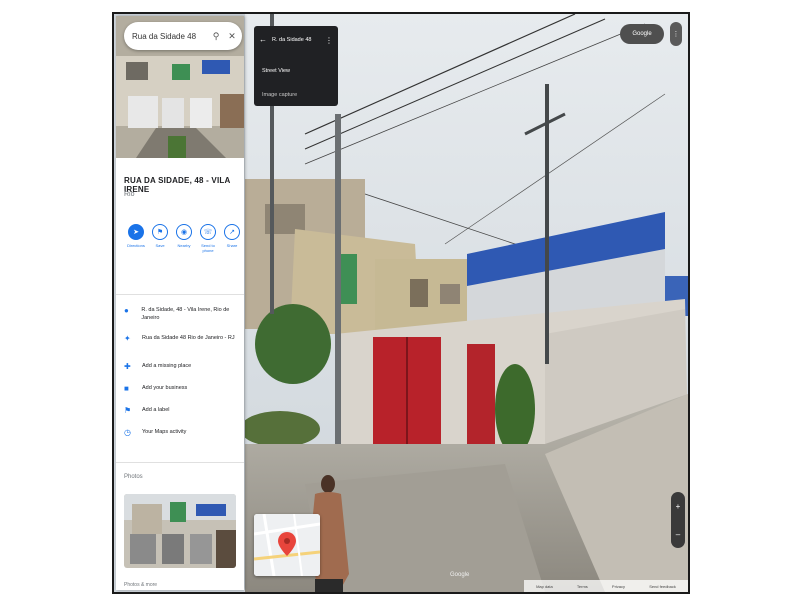  I want to click on maps-activity-text: Your Maps activity, so click(164, 432).